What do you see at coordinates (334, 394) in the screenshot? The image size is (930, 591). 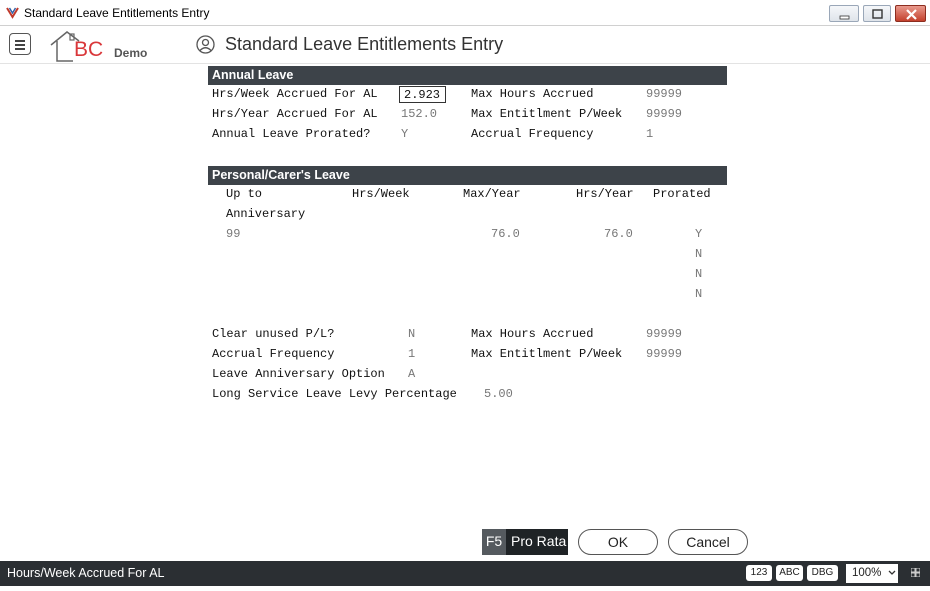 I see `lsl-levy-label: Long Service Leave Levy Percentage` at bounding box center [334, 394].